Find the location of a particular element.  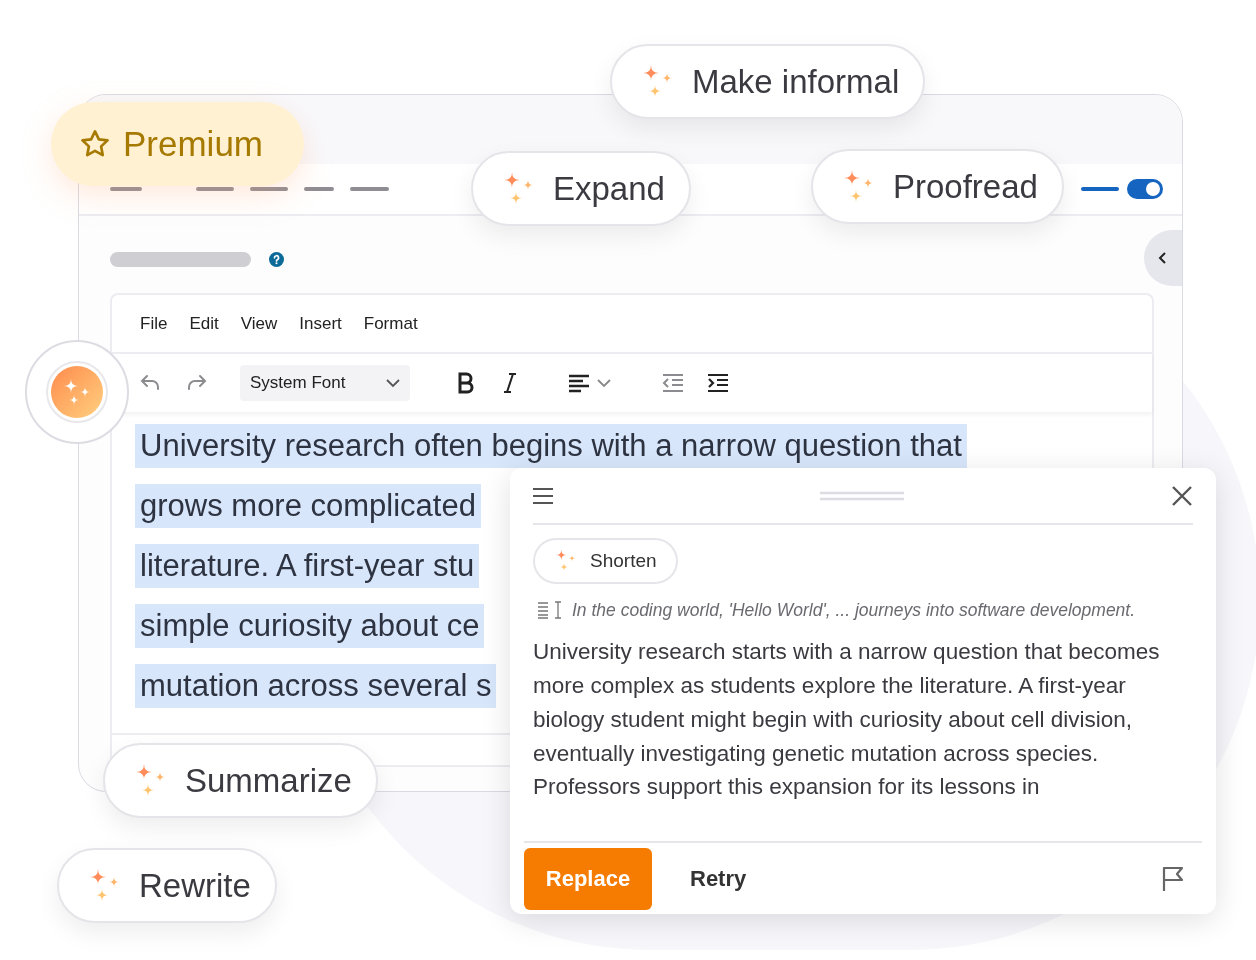

font-select: System Font is located at coordinates (325, 383).